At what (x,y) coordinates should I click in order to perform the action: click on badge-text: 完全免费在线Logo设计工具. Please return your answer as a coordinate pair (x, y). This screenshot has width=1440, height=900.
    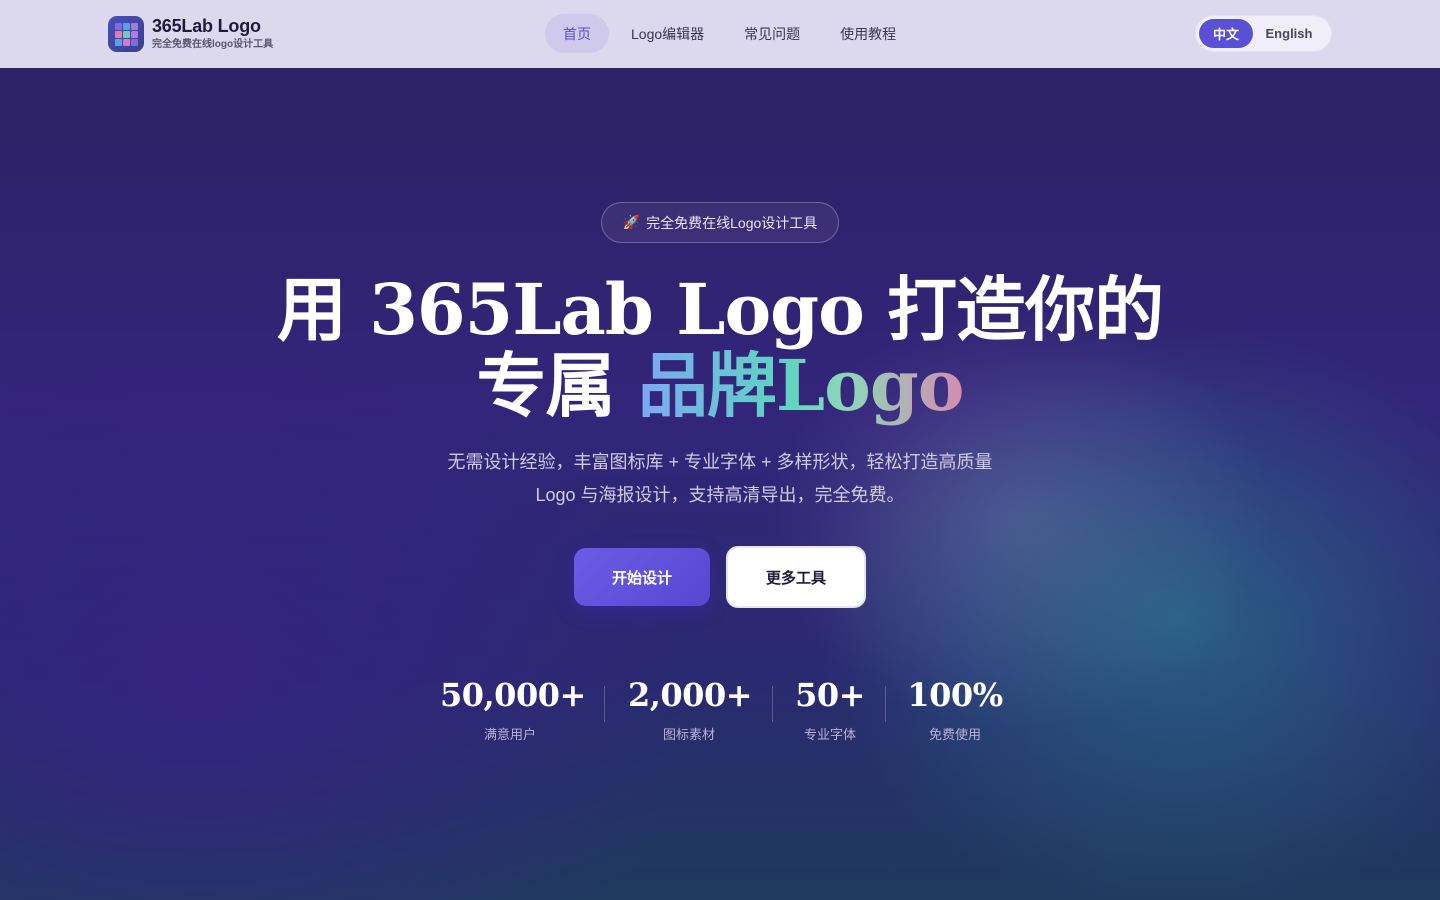
    Looking at the image, I should click on (732, 222).